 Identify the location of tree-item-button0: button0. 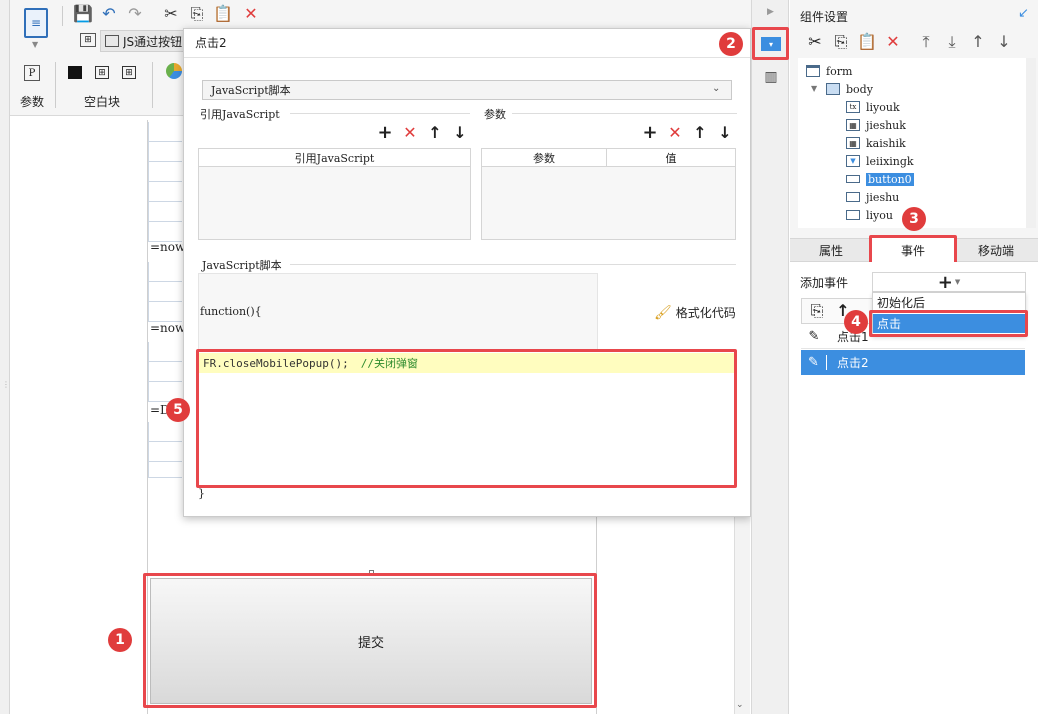
(880, 179).